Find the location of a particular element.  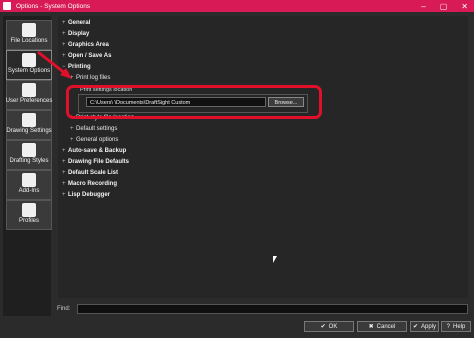

tree-item-default-scale-list: + Default Scale List is located at coordinates (90, 173).